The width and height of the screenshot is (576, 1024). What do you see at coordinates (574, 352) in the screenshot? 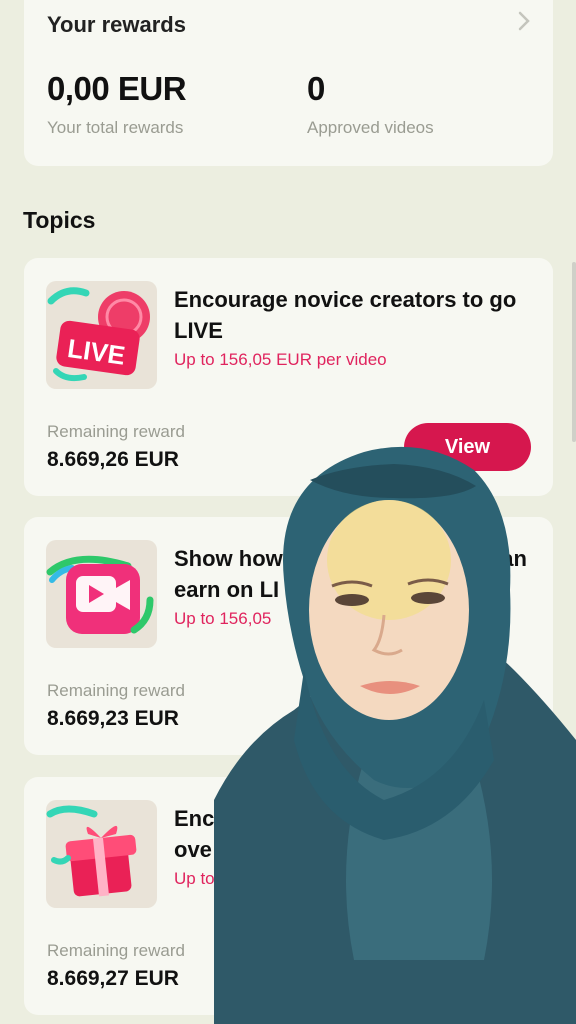
I see `scrollbar` at bounding box center [574, 352].